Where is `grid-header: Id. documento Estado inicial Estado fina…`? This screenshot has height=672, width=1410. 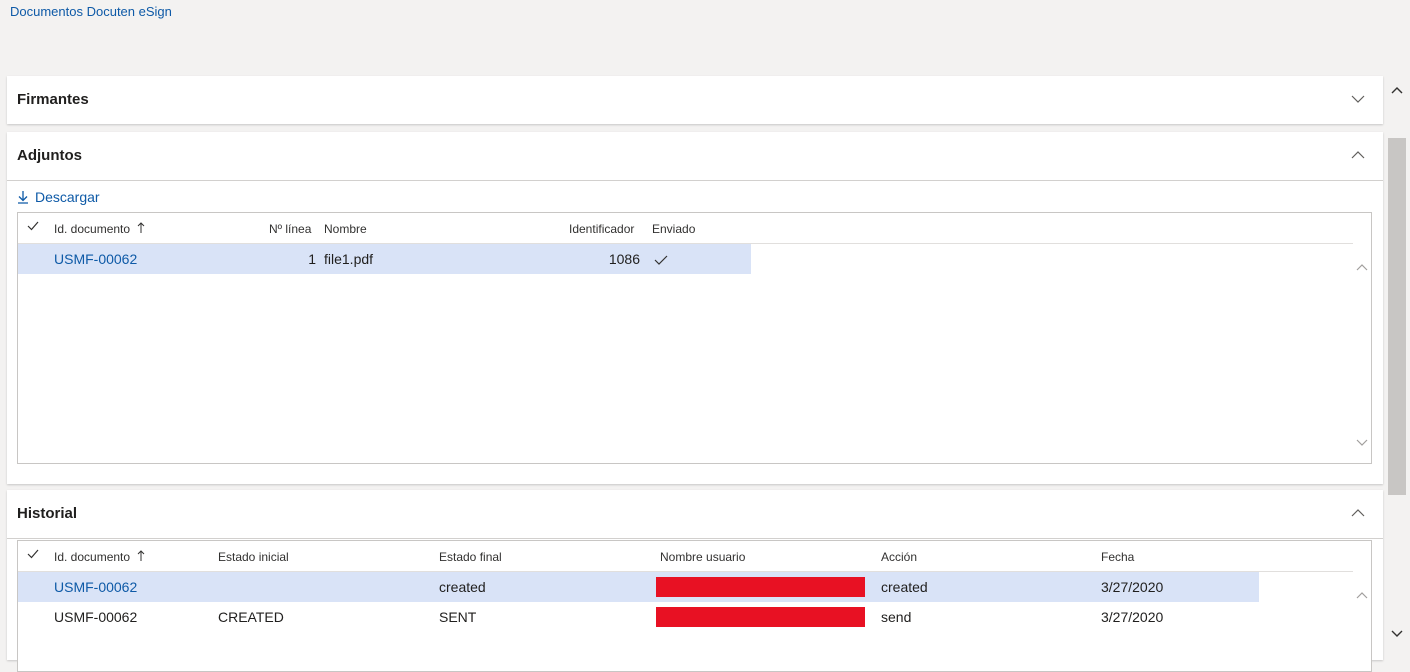
grid-header: Id. documento Estado inicial Estado fina… is located at coordinates (685, 556).